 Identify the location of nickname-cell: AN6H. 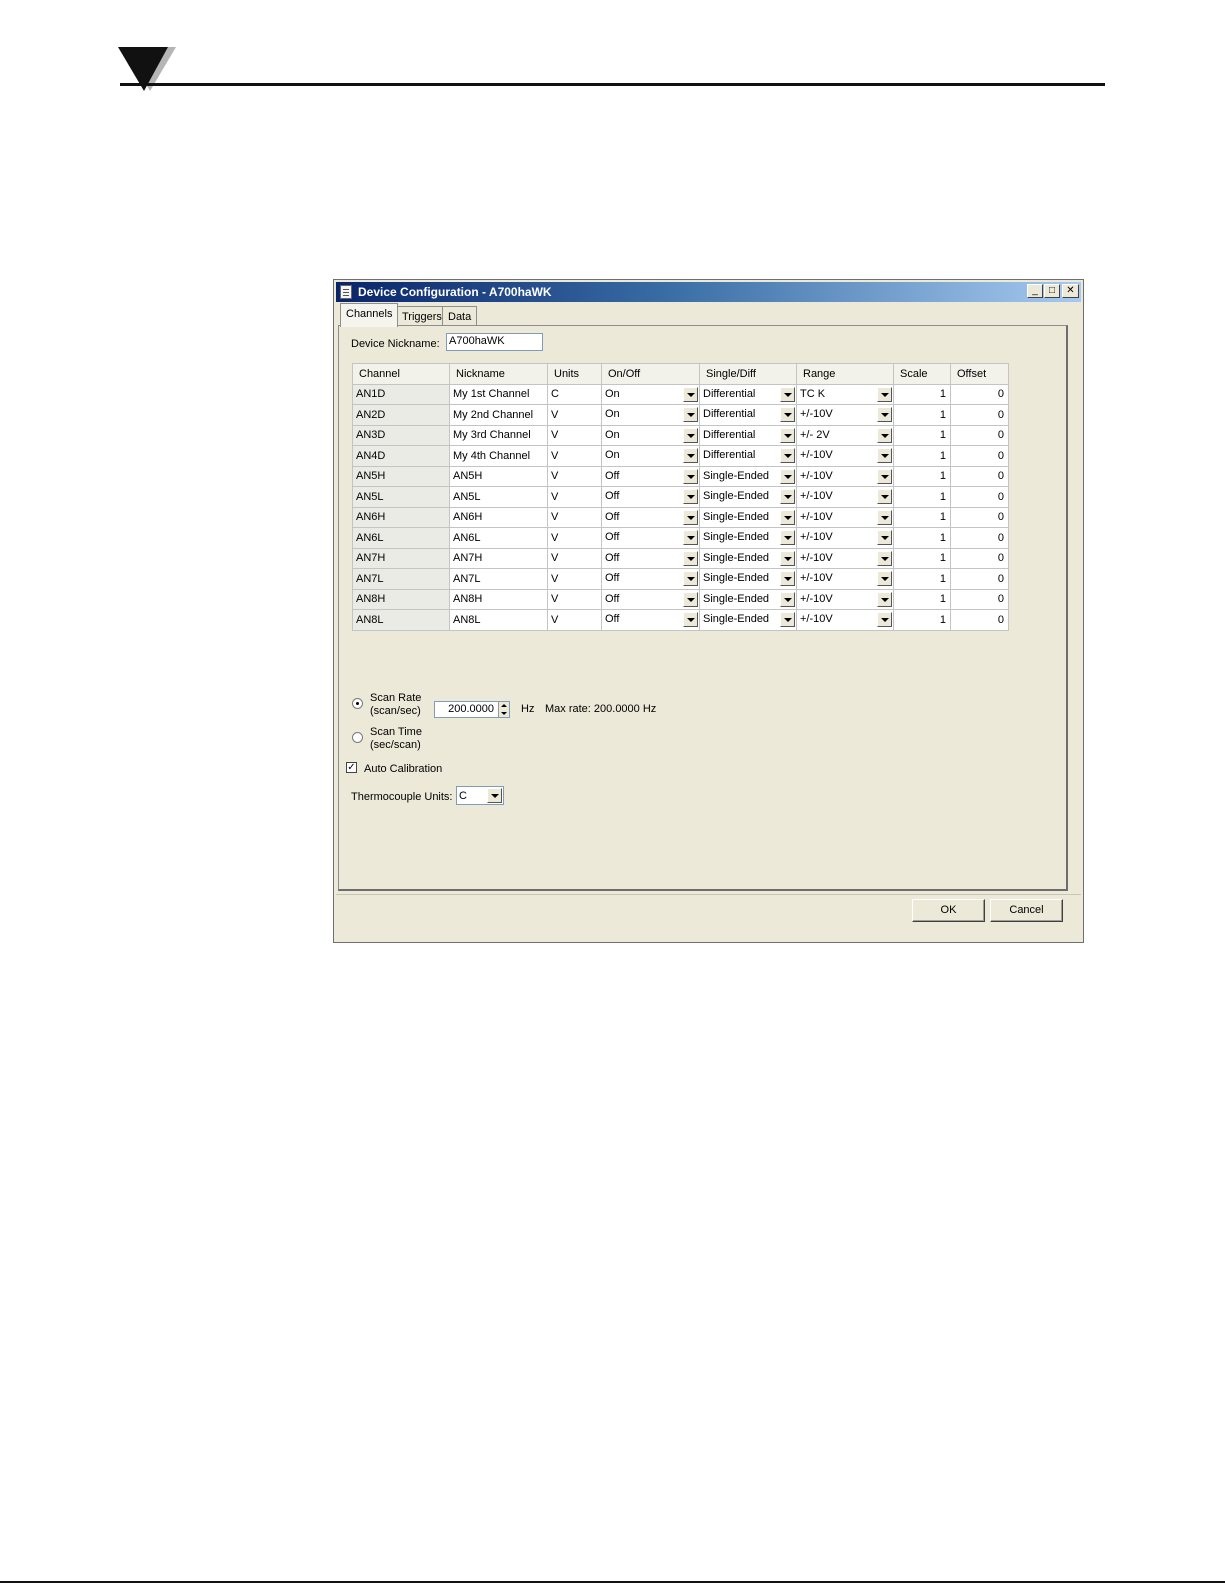
(498, 517).